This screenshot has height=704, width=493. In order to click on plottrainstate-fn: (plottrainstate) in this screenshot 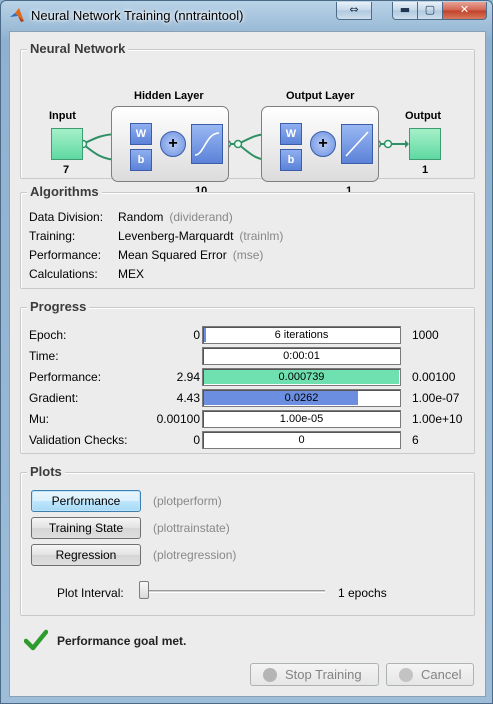, I will do `click(191, 528)`.